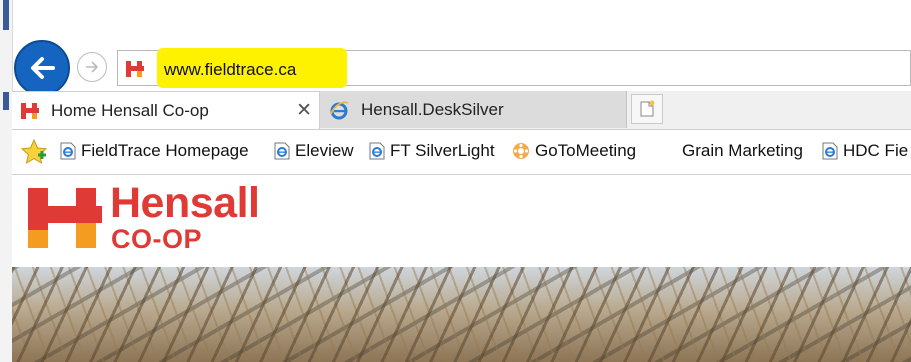  I want to click on close-tab-icon: ✕, so click(304, 110).